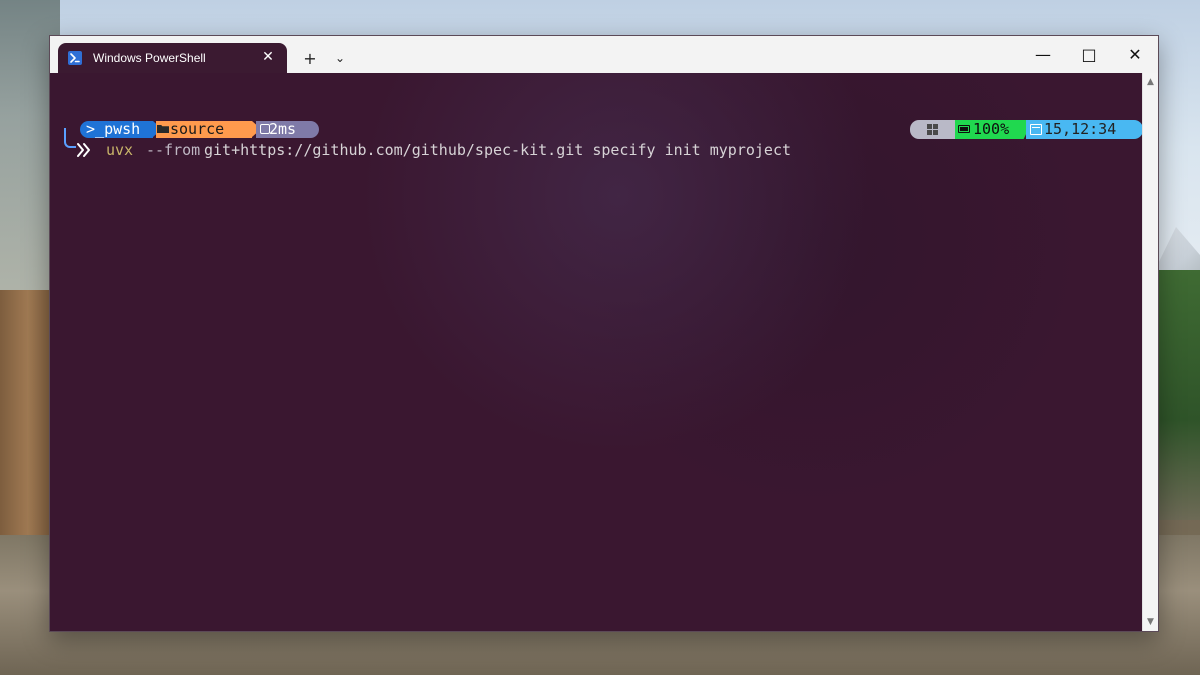  I want to click on battery-icon, so click(964, 129).